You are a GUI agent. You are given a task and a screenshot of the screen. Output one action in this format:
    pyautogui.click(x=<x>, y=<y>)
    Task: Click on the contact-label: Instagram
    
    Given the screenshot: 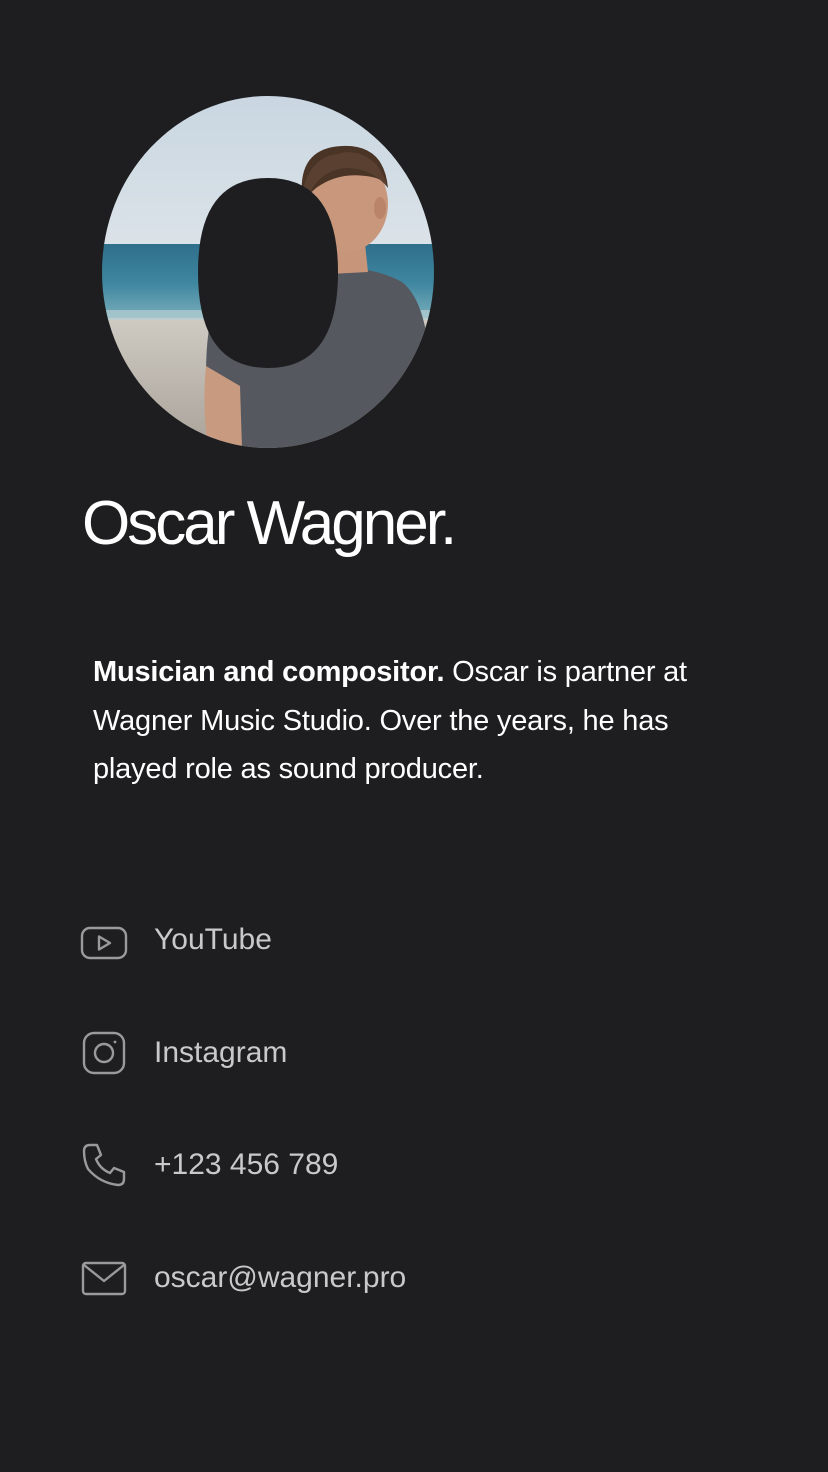 What is the action you would take?
    pyautogui.click(x=221, y=1052)
    